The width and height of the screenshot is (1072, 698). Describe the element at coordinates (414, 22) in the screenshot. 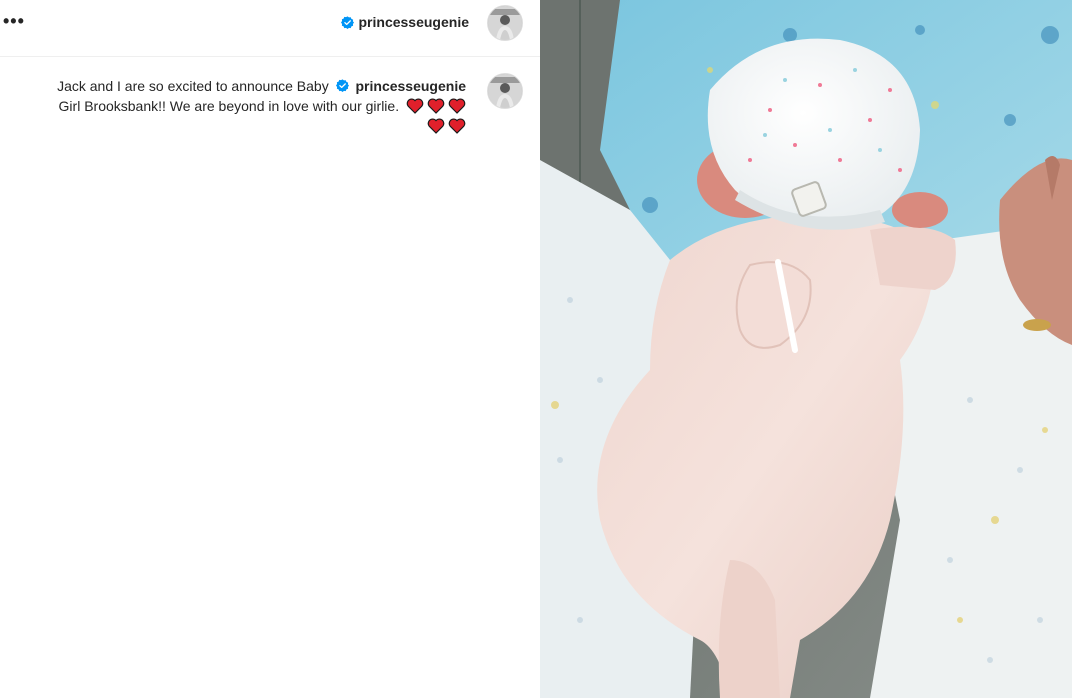

I see `header-username-link: princesseugenie` at that location.